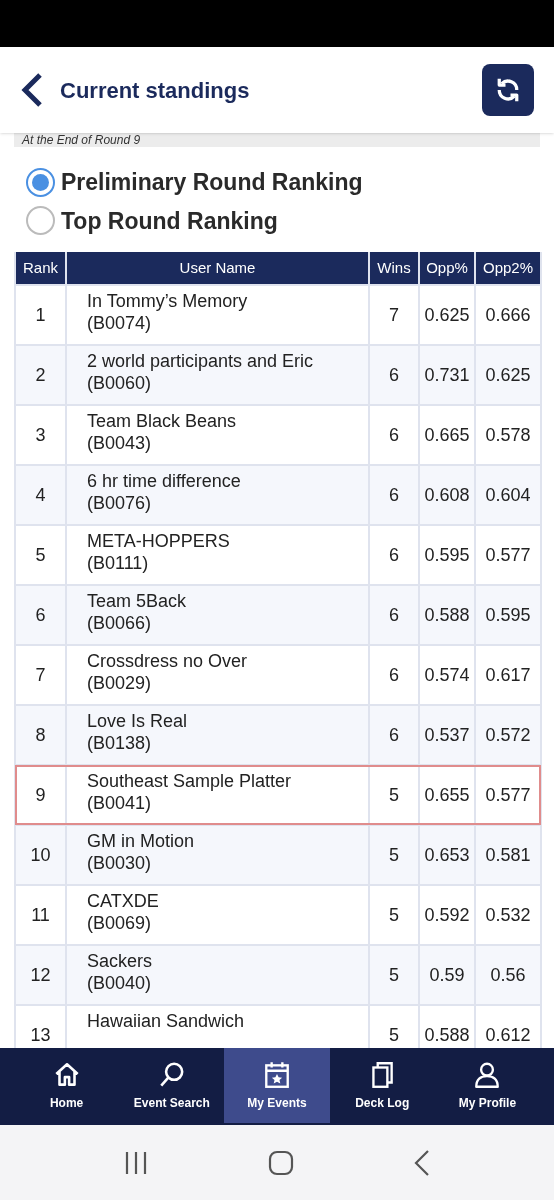 The image size is (554, 1200). Describe the element at coordinates (277, 1074) in the screenshot. I see `calendar-icon` at that location.